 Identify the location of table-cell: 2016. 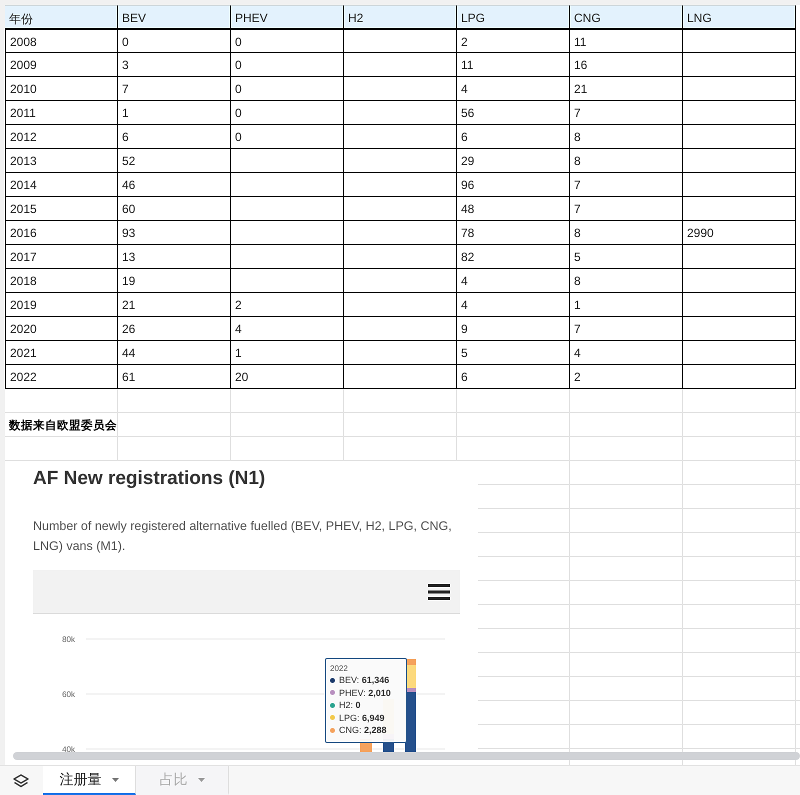
(61, 233).